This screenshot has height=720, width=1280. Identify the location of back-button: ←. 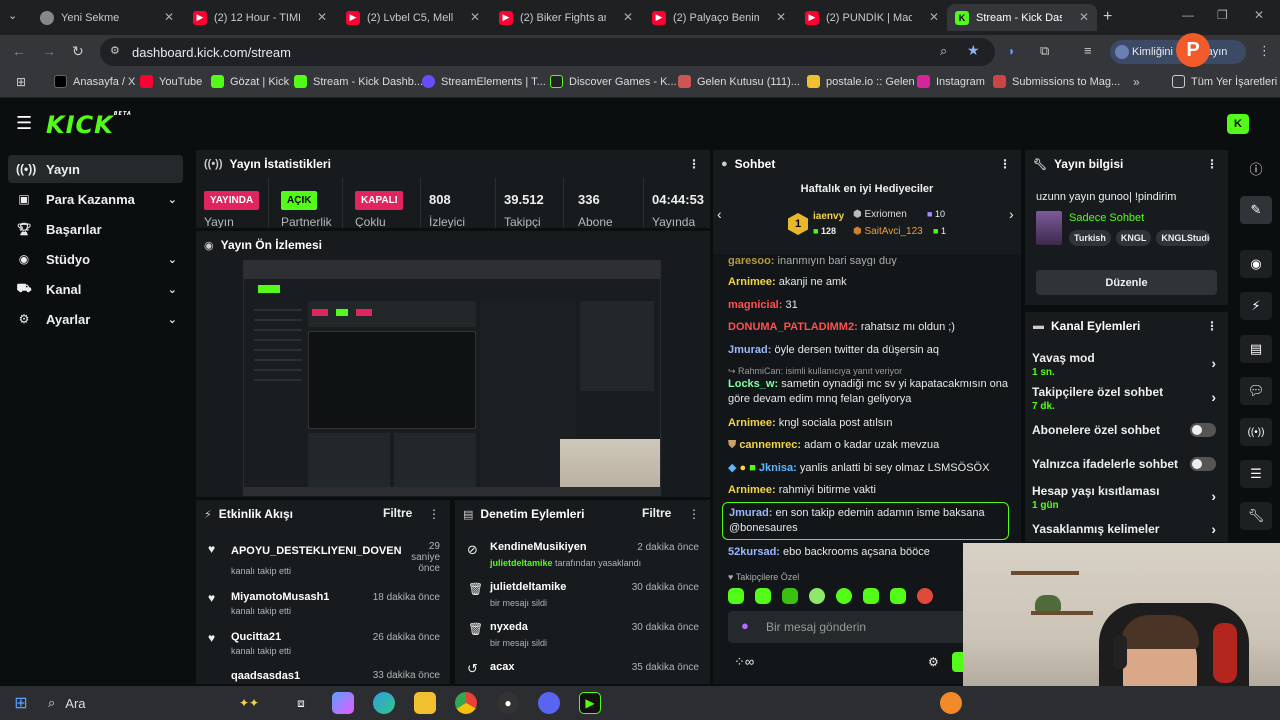
(19, 51).